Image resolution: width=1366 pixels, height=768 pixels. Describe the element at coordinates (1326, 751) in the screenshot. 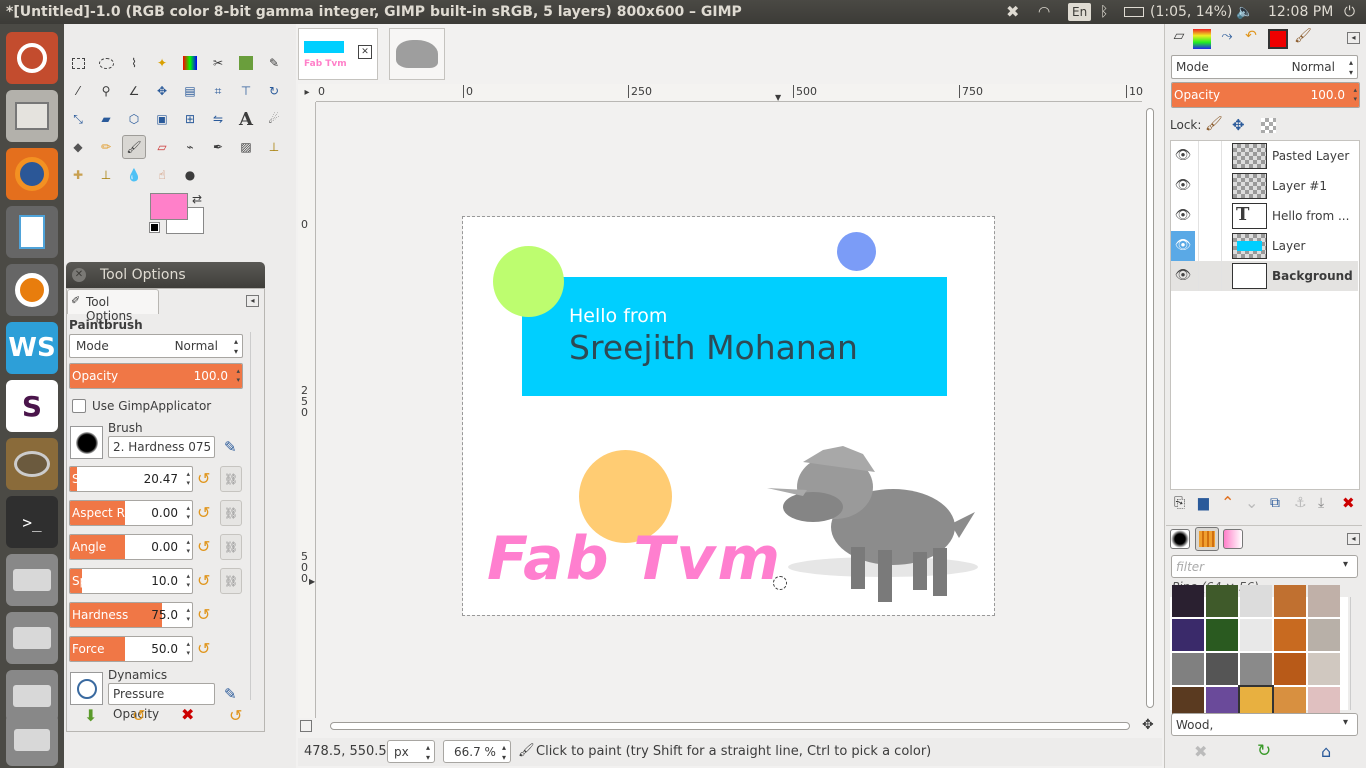

I see `open-pattern-icon: ⌂` at that location.